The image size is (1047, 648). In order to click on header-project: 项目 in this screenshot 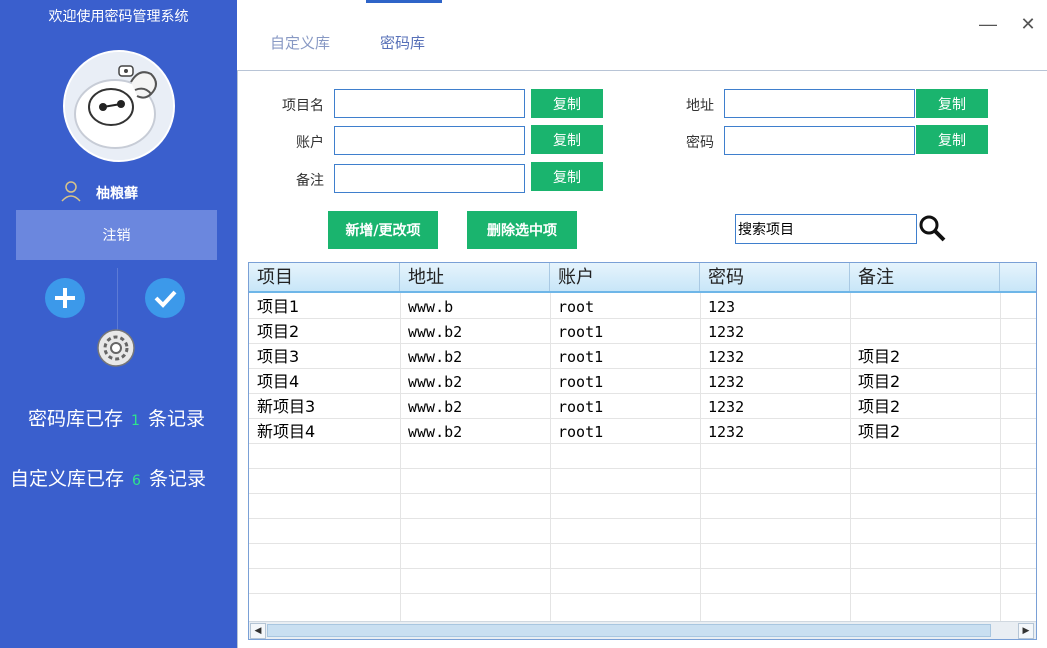, I will do `click(324, 277)`.